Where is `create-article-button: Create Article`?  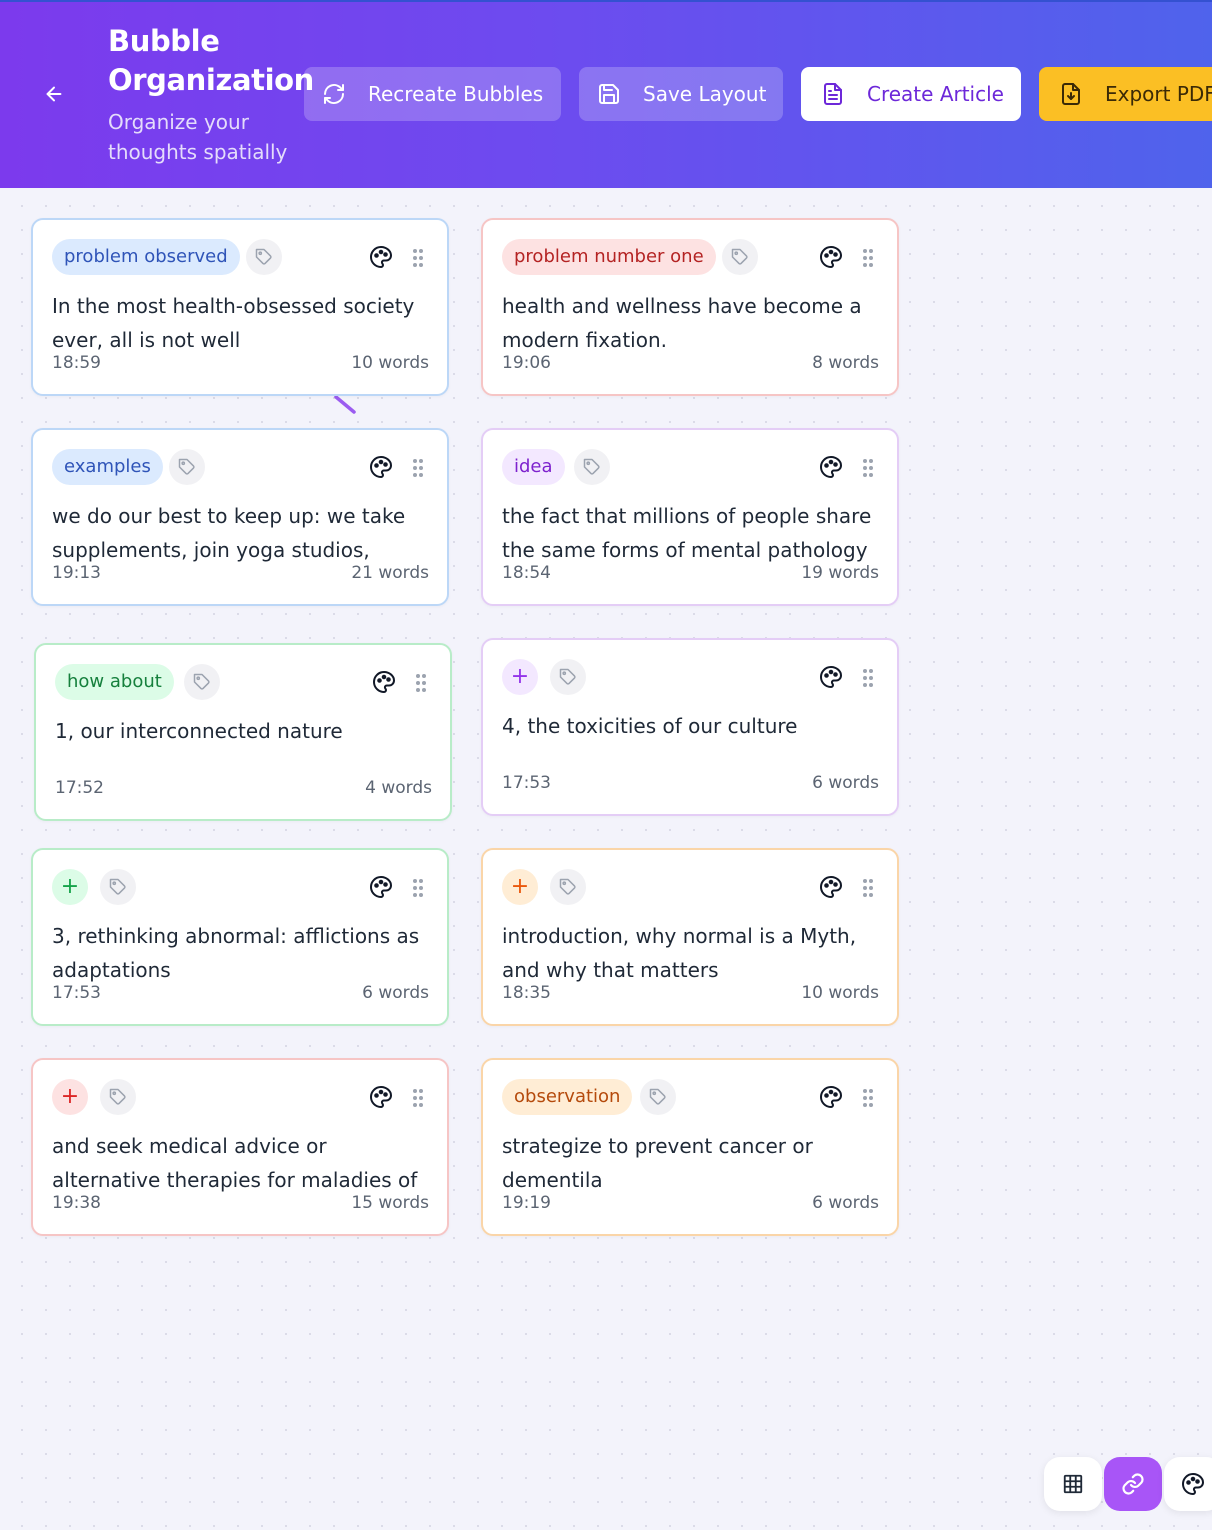
create-article-button: Create Article is located at coordinates (911, 94).